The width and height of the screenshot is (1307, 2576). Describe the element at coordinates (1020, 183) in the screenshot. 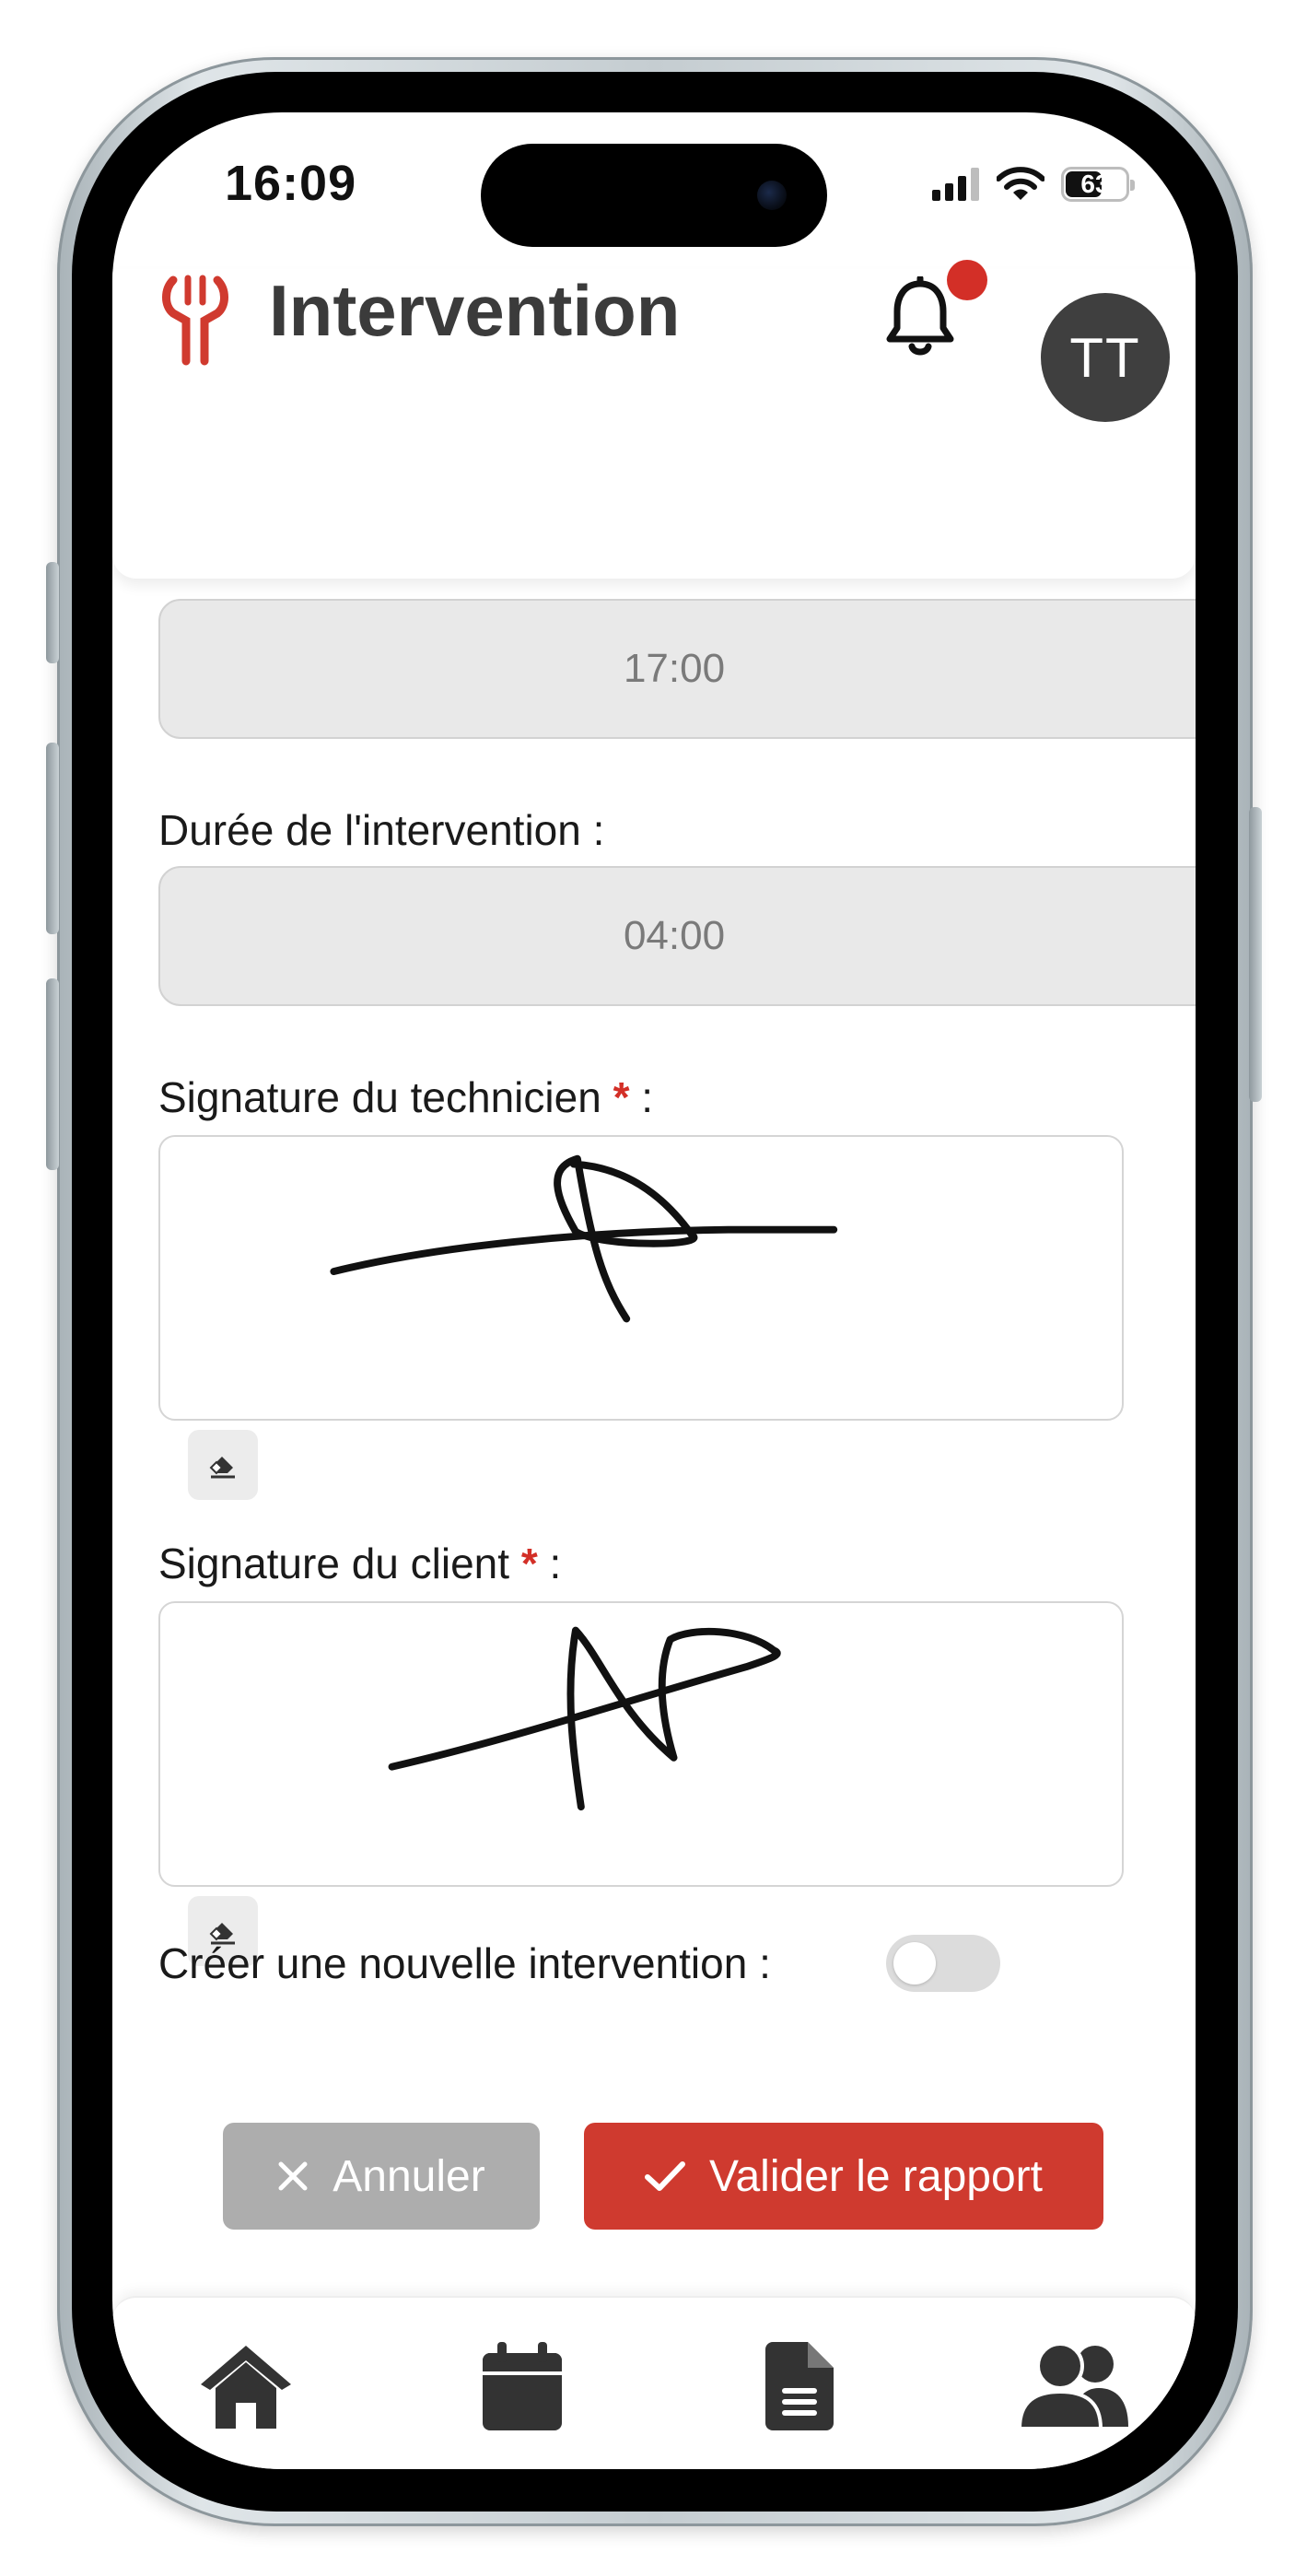

I see `wifi-icon` at that location.